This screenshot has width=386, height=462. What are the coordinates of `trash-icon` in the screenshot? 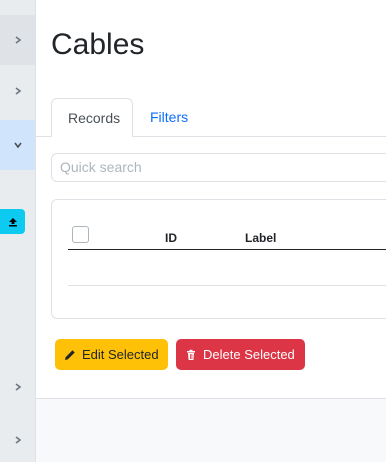 It's located at (191, 354).